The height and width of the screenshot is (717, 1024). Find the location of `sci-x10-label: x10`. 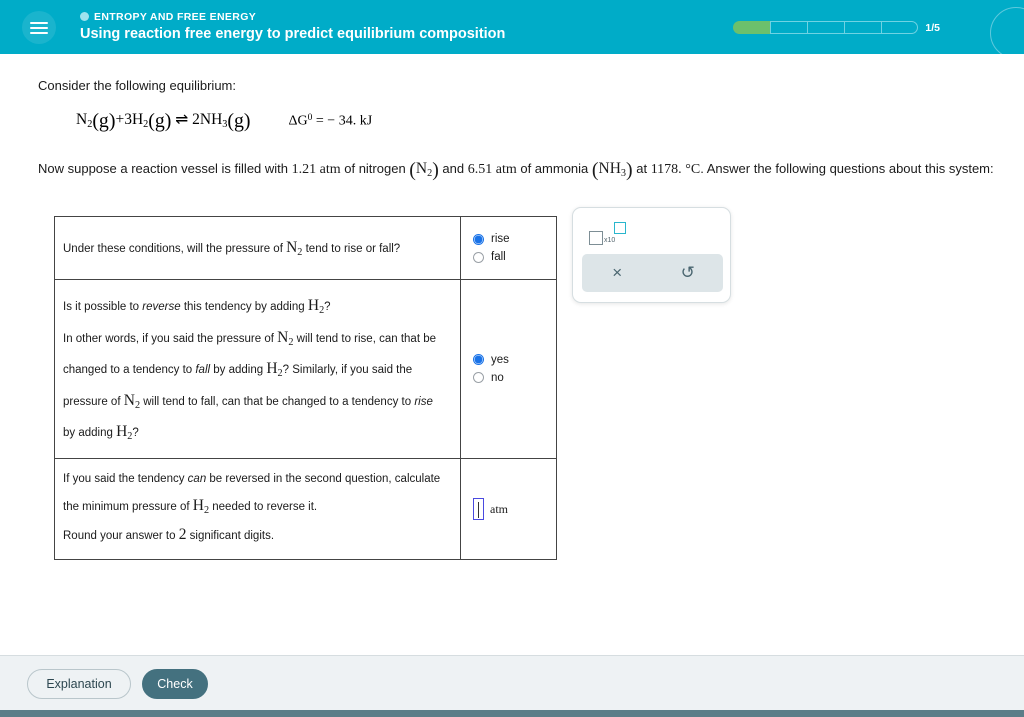

sci-x10-label: x10 is located at coordinates (610, 240).